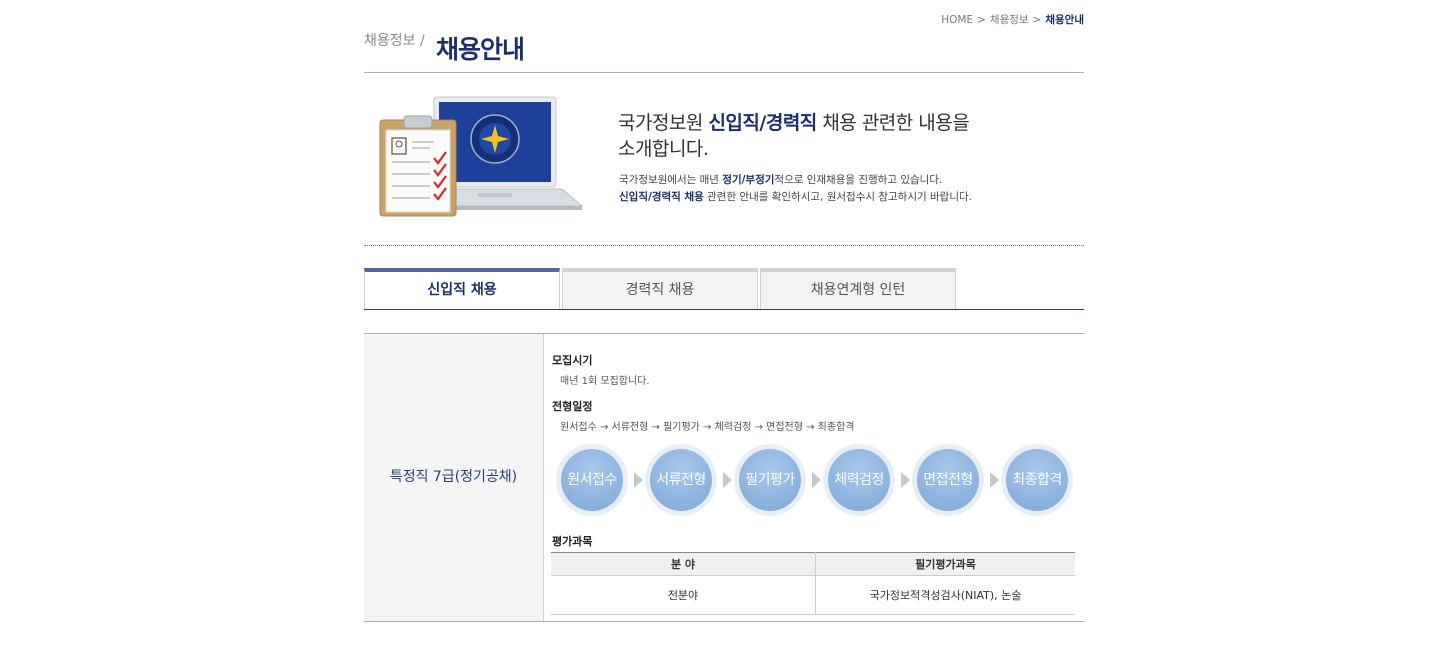  I want to click on step-interview: 면접전형, so click(948, 480).